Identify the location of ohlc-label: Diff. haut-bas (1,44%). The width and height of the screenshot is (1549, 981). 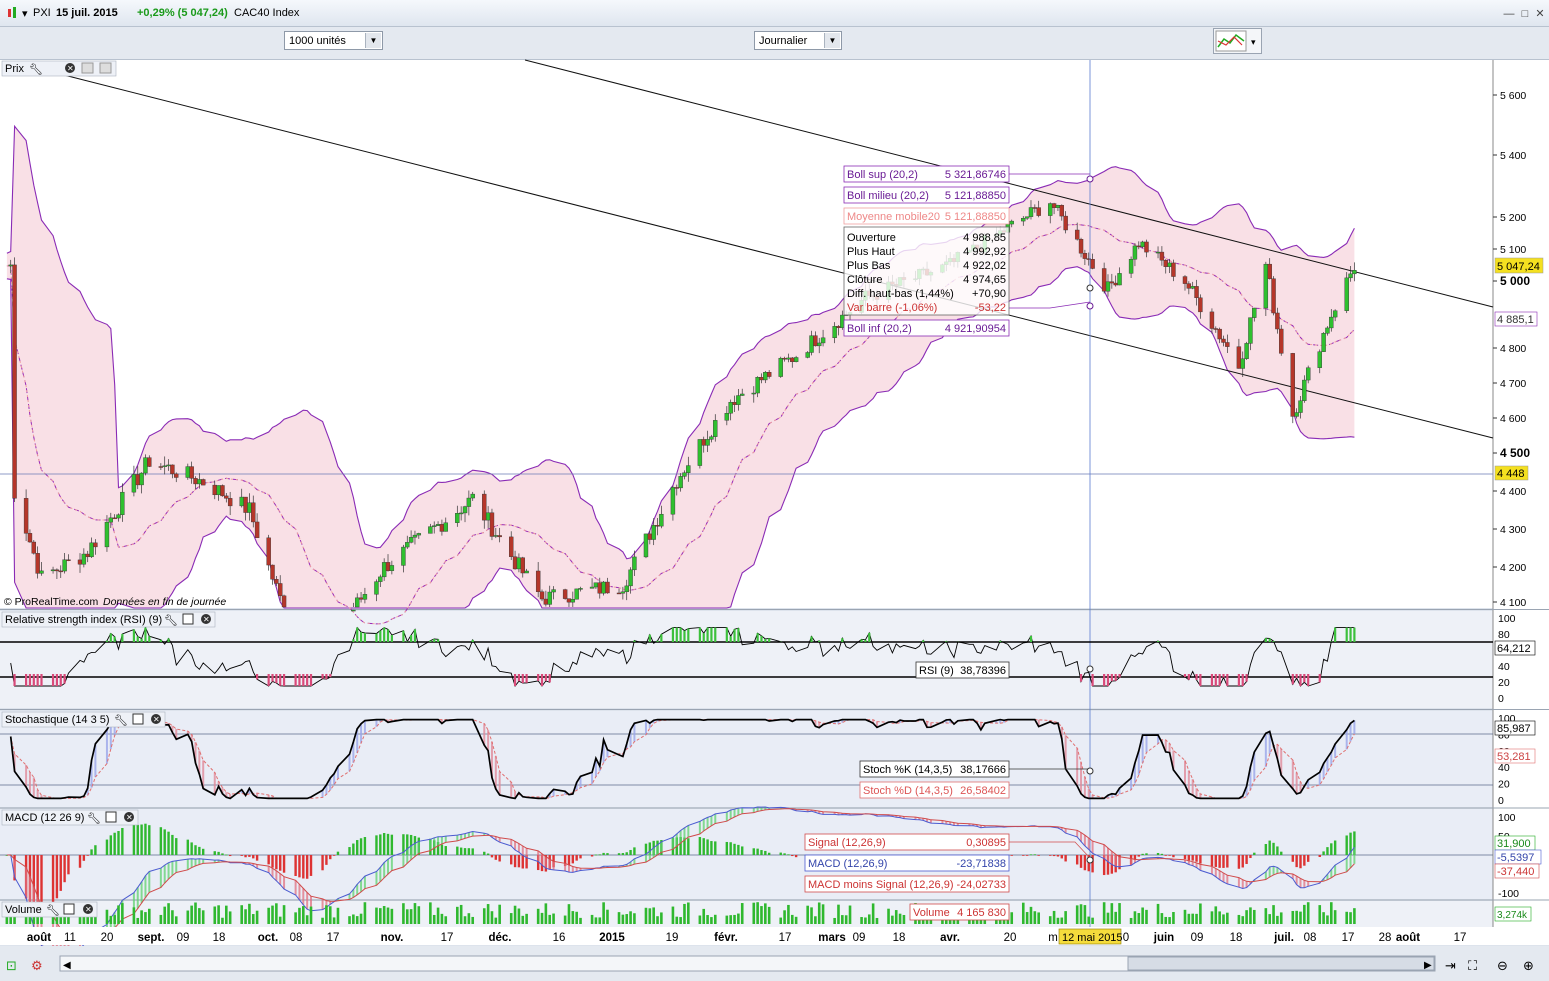
(900, 294).